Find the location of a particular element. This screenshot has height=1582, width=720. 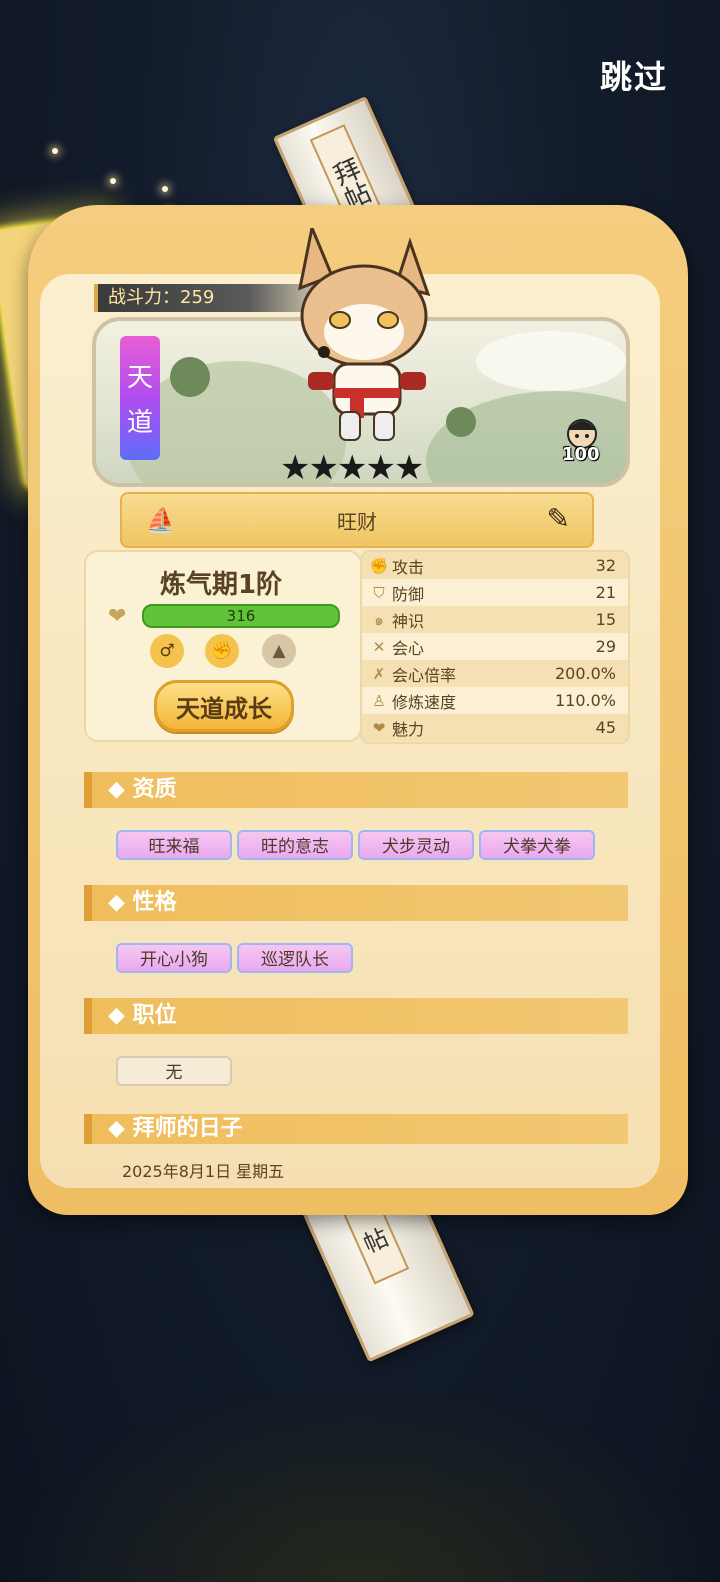

rank-char: 天 is located at coordinates (139, 378).